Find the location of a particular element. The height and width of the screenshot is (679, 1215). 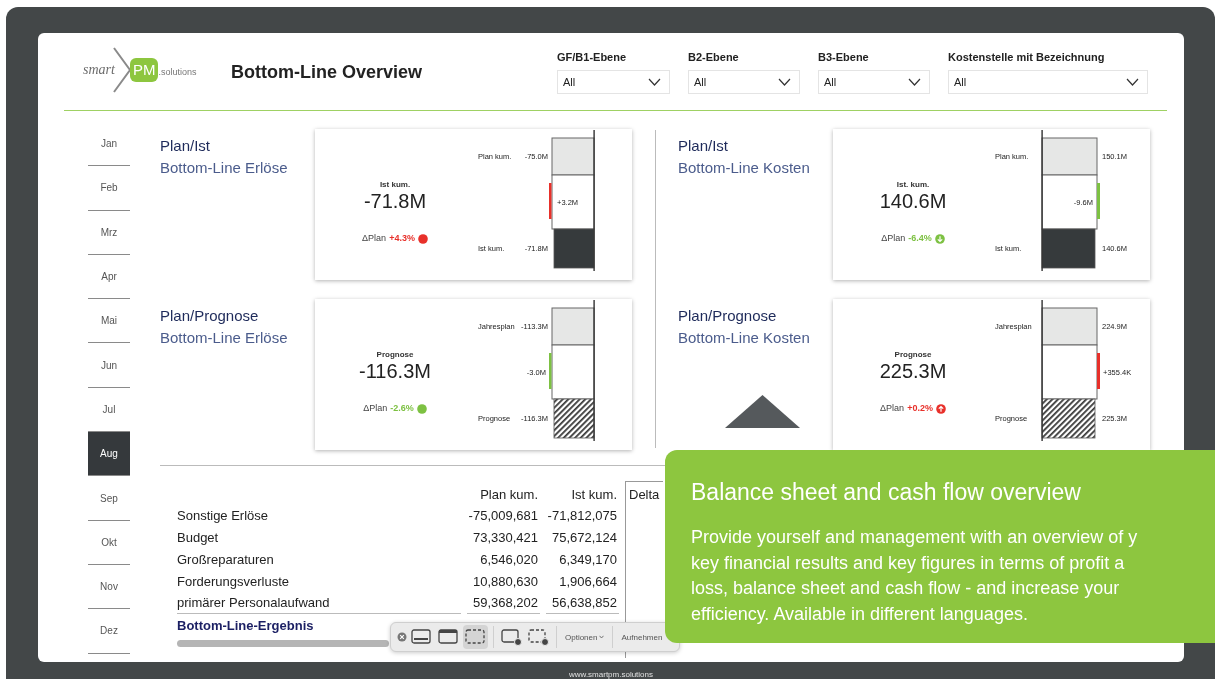

column-header: Ist kum. is located at coordinates (594, 495).